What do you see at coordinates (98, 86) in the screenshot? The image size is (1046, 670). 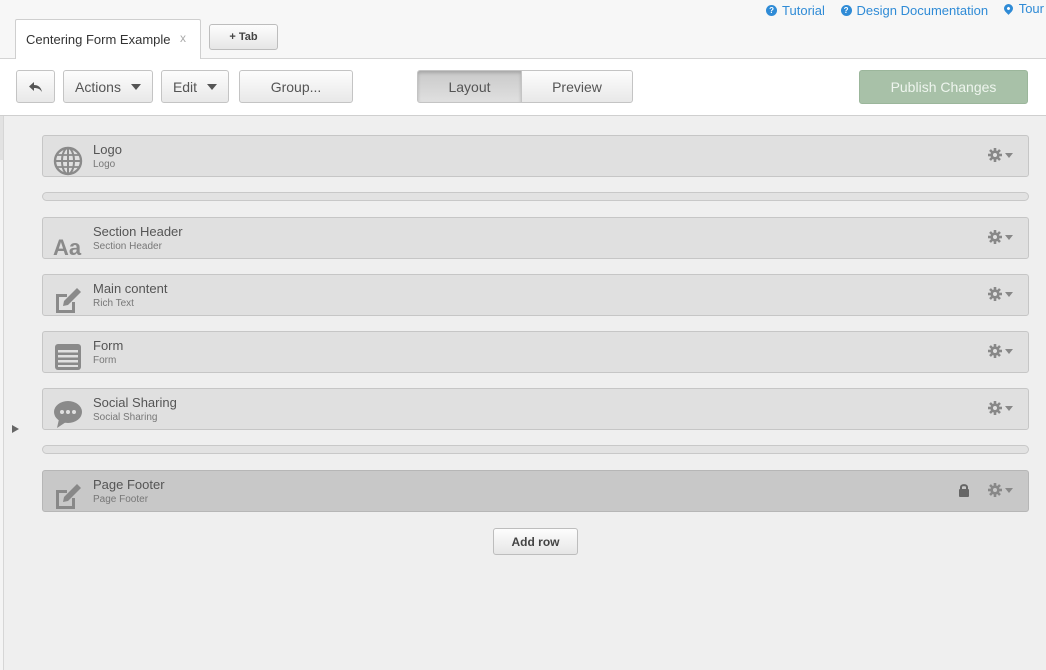 I see `actions-label: Actions` at bounding box center [98, 86].